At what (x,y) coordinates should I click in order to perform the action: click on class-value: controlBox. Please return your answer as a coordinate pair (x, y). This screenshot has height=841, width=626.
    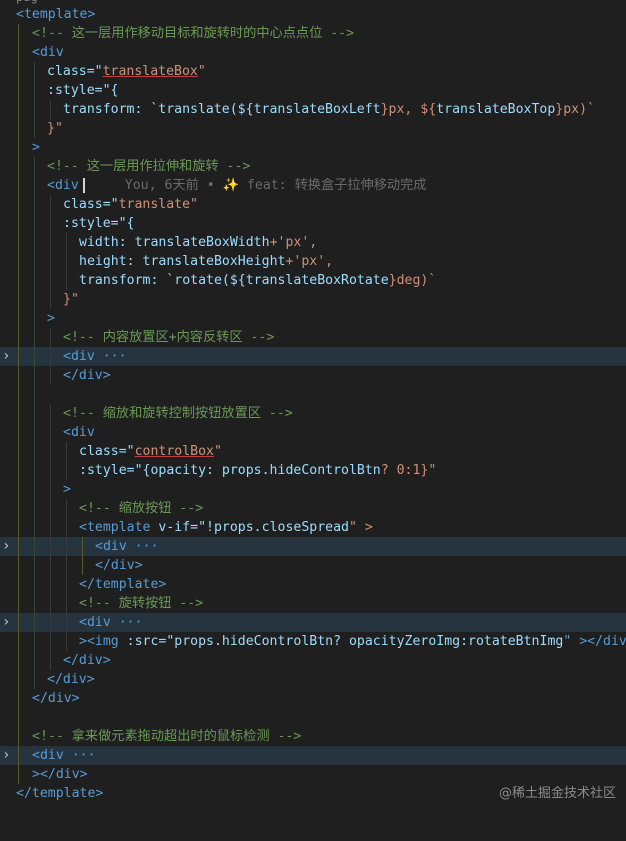
    Looking at the image, I should click on (174, 451).